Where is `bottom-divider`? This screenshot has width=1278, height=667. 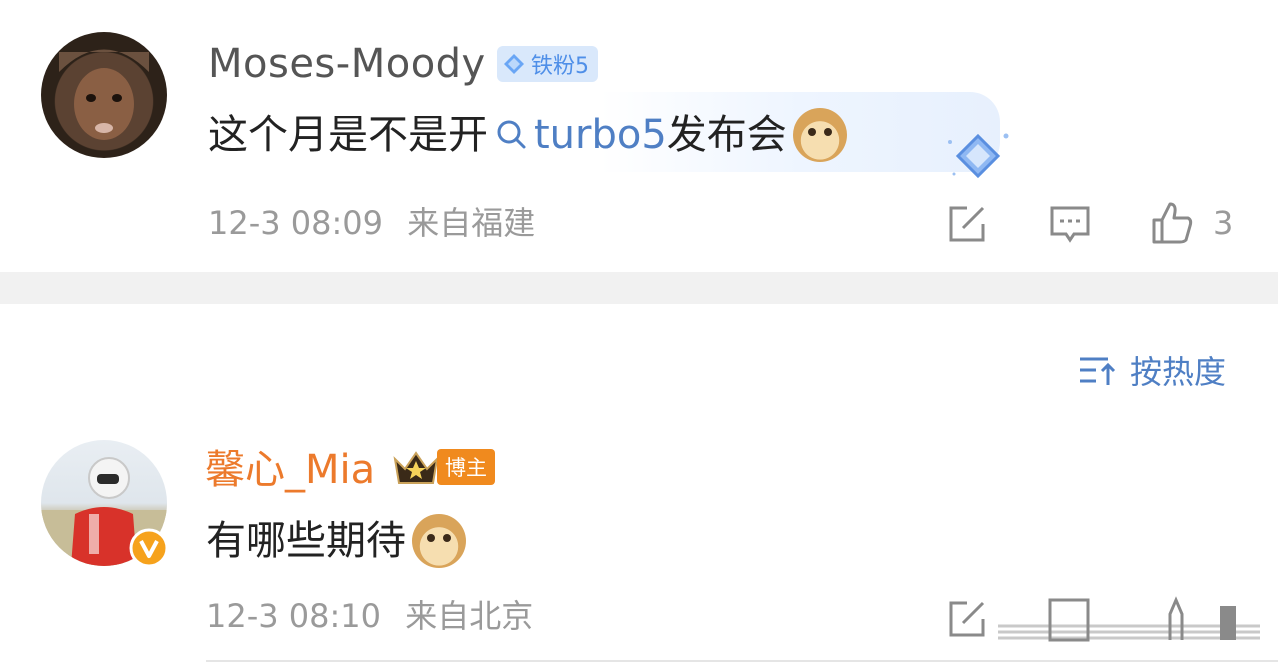
bottom-divider is located at coordinates (742, 661).